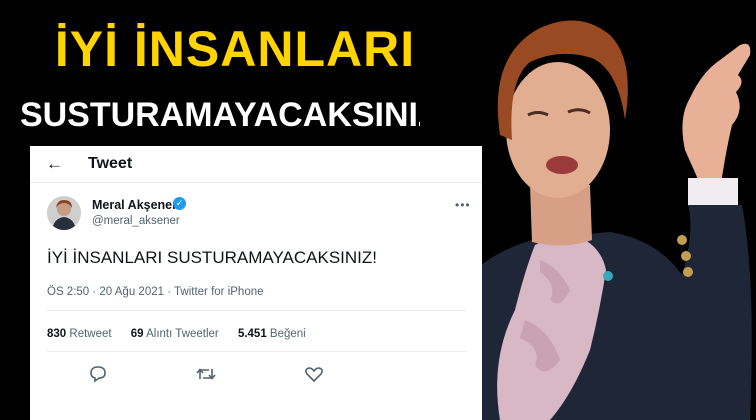 The width and height of the screenshot is (756, 420). I want to click on headline-line-2: SUSTURAMAYACAKSINIZ!, so click(235, 115).